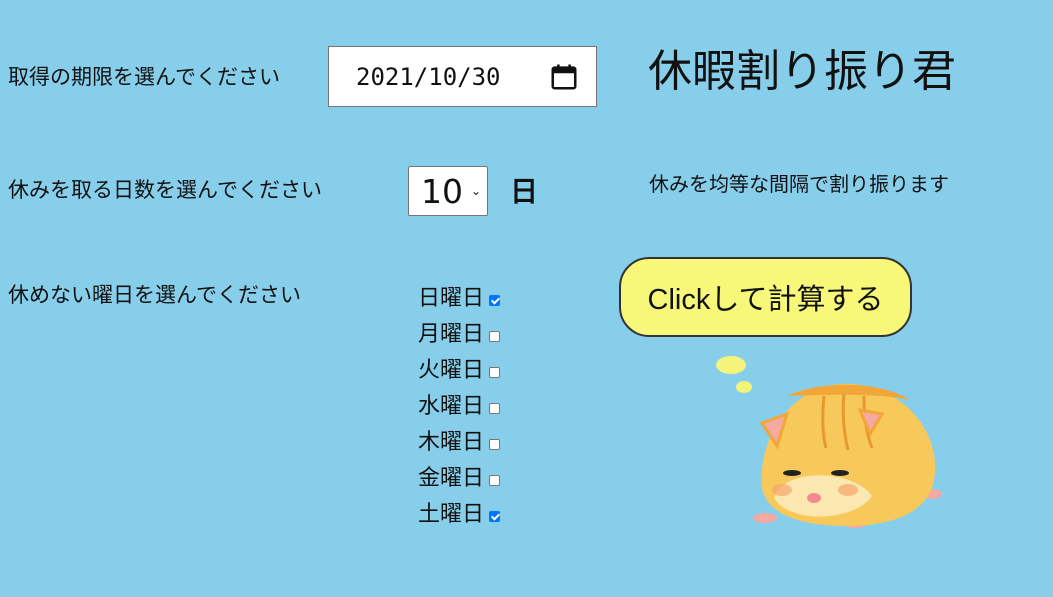 This screenshot has width=1053, height=597. Describe the element at coordinates (165, 190) in the screenshot. I see `days-label: 休みを取る日数を選んでください` at that location.